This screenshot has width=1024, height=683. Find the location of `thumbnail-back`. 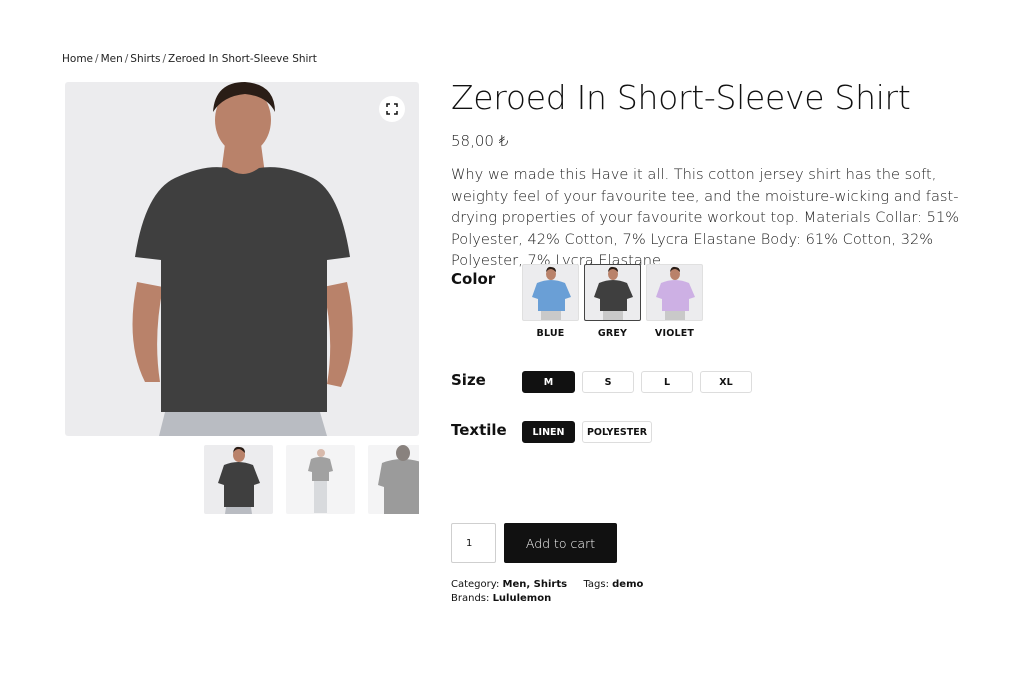

thumbnail-back is located at coordinates (393, 479).